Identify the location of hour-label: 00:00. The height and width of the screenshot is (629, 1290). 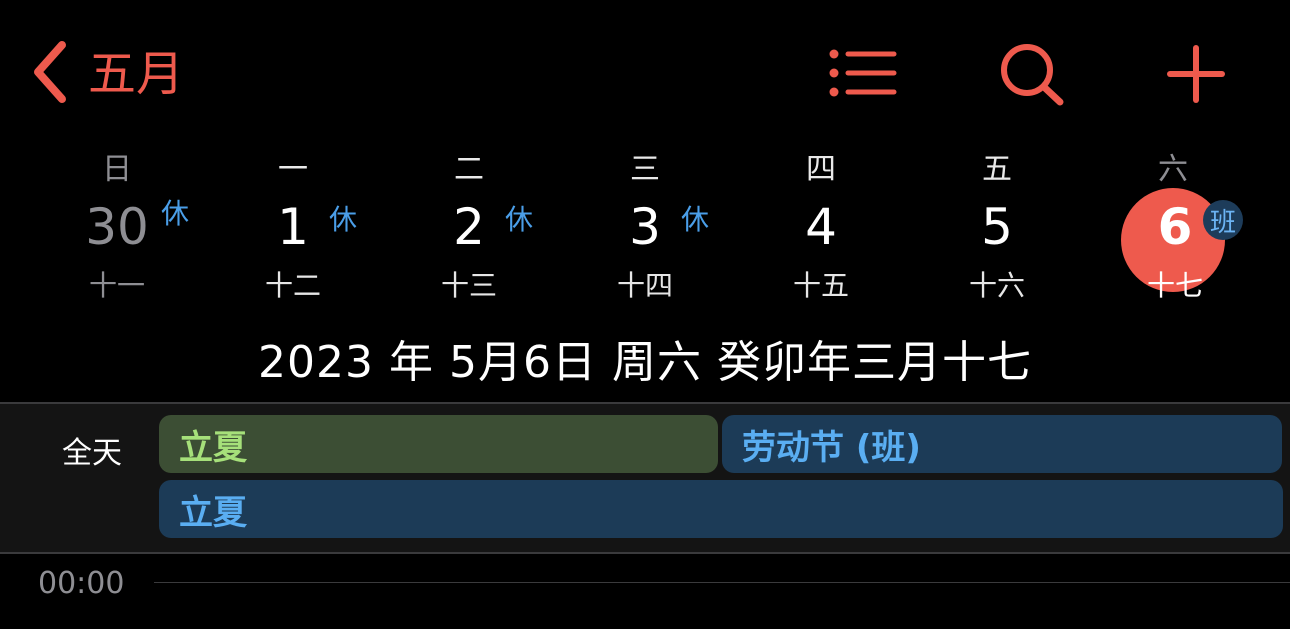
(81, 583).